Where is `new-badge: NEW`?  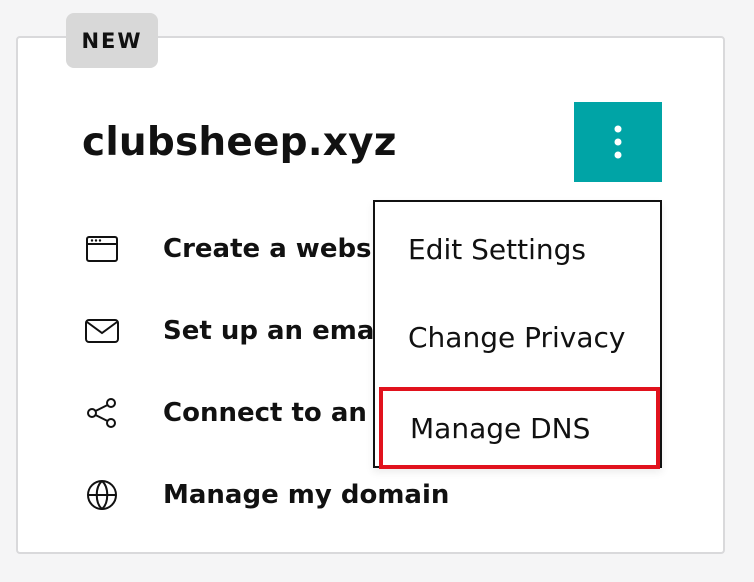 new-badge: NEW is located at coordinates (112, 40).